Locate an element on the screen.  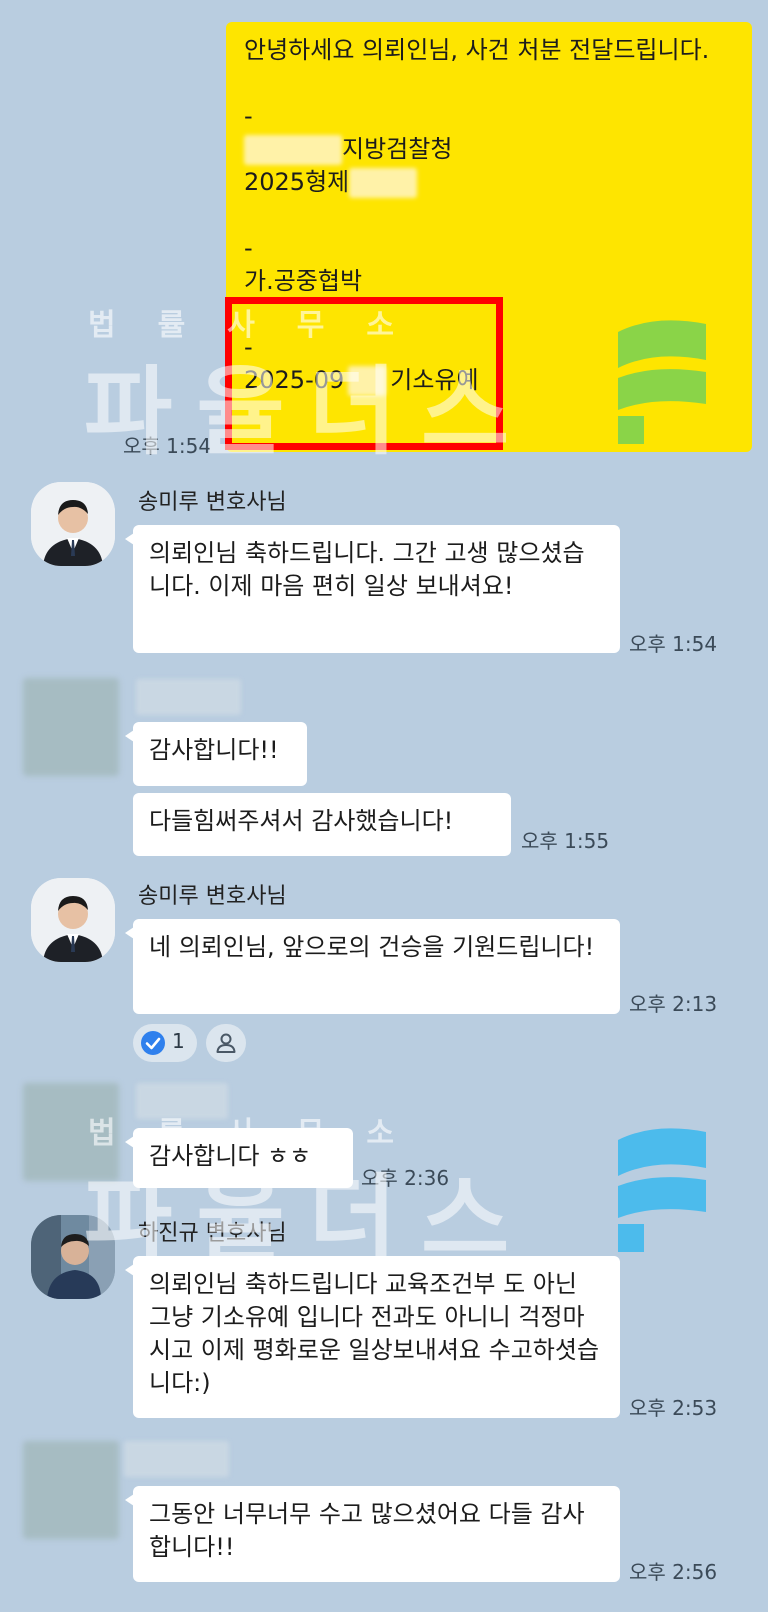
office-suffix: 지방검찰청 is located at coordinates (397, 149).